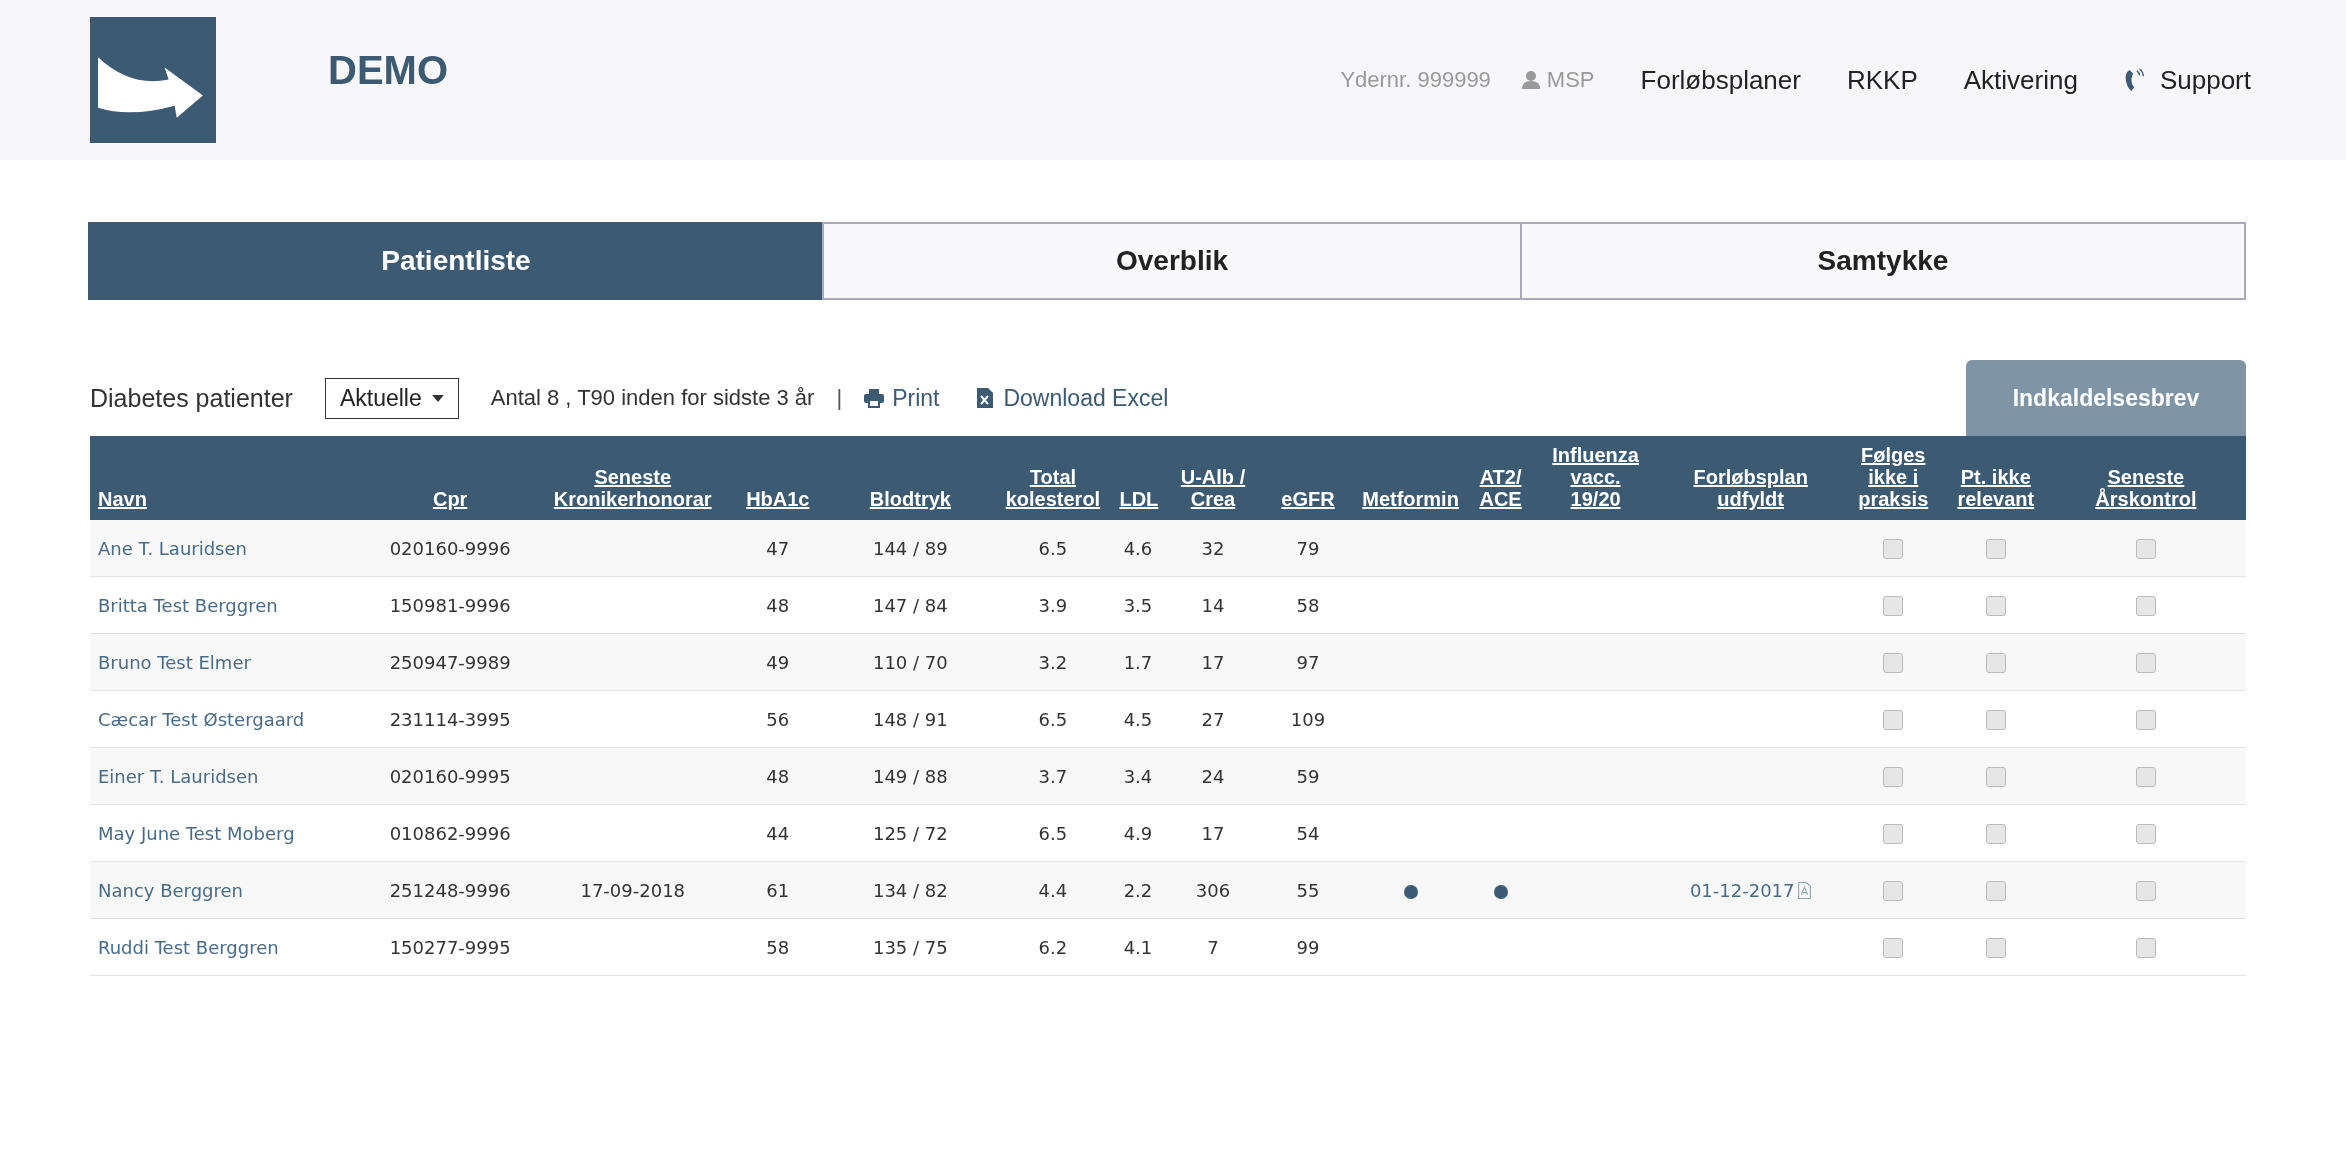  Describe the element at coordinates (910, 947) in the screenshot. I see `table-cell: 135 / 75` at that location.